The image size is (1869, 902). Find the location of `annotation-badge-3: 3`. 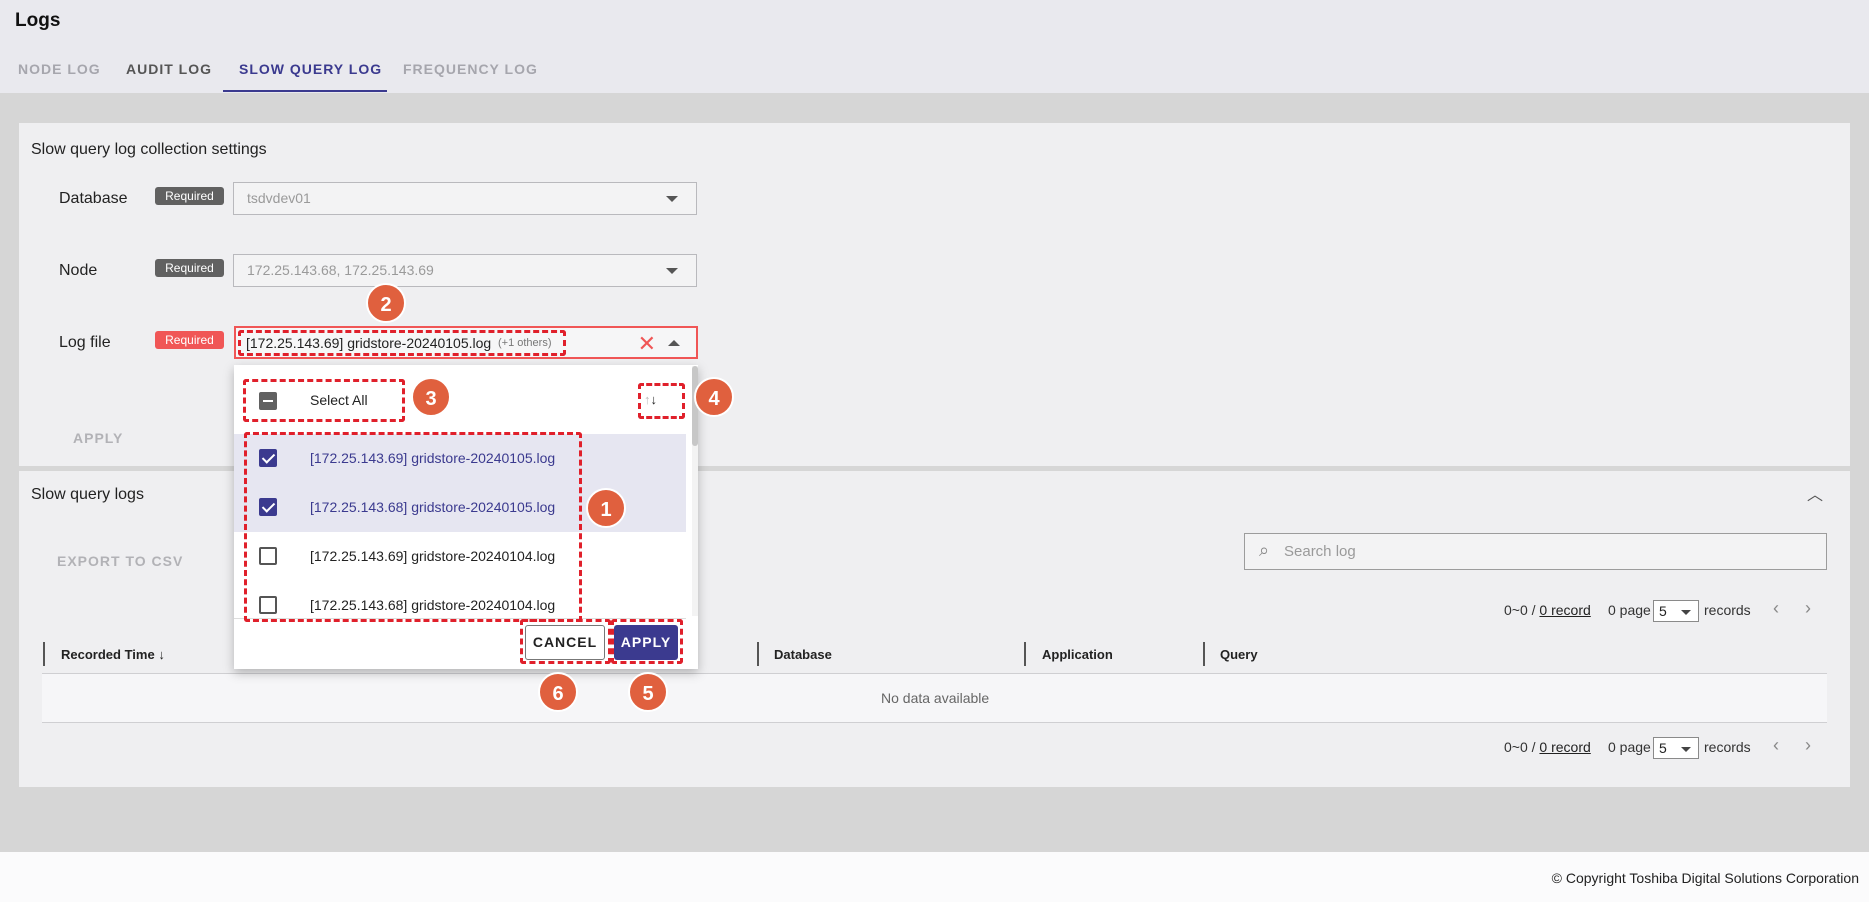

annotation-badge-3: 3 is located at coordinates (431, 397).